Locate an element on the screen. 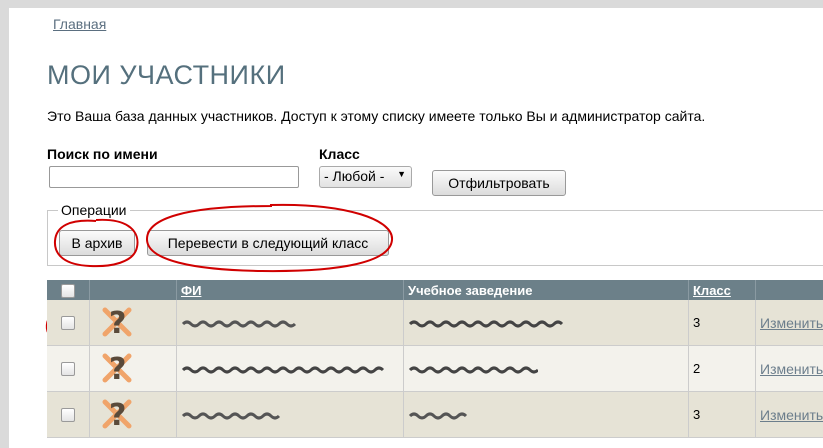 The width and height of the screenshot is (823, 448). table-row: ? 2 Изменить is located at coordinates (435, 368).